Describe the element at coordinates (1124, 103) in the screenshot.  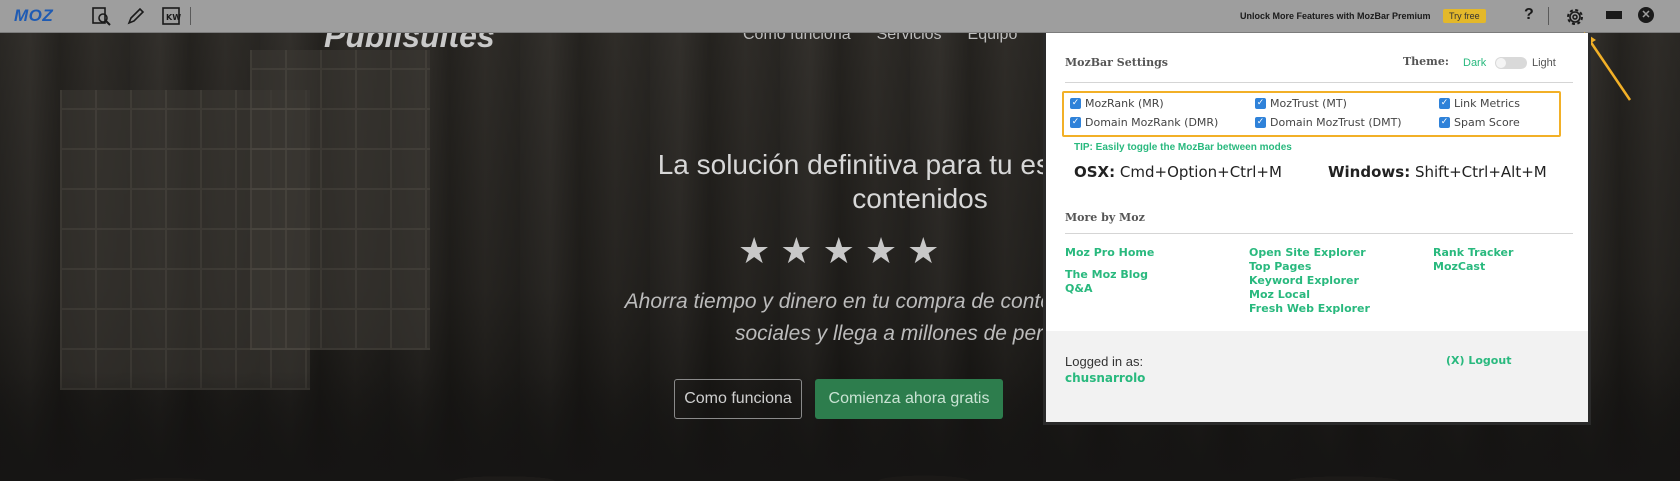
I see `metric-label: MozRank (MR)` at that location.